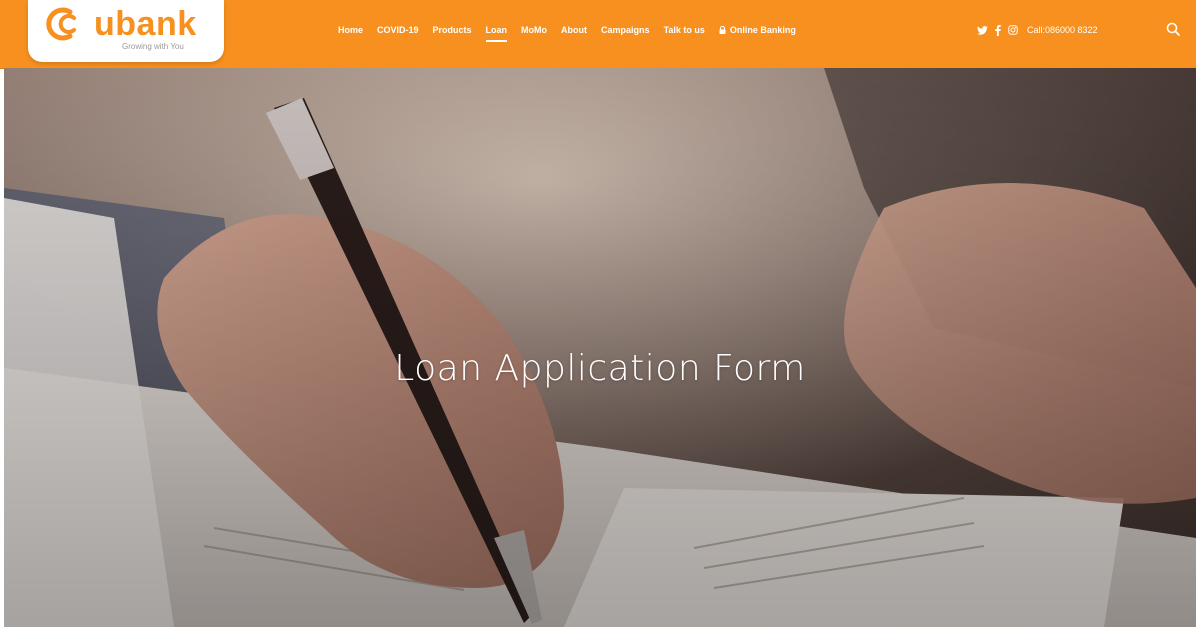  I want to click on call-number: Call:086000 8322, so click(1062, 30).